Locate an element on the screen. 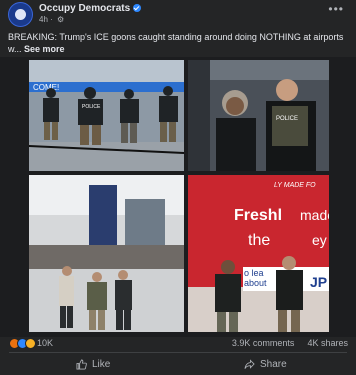  comment-count: 3.9K comments is located at coordinates (263, 343).